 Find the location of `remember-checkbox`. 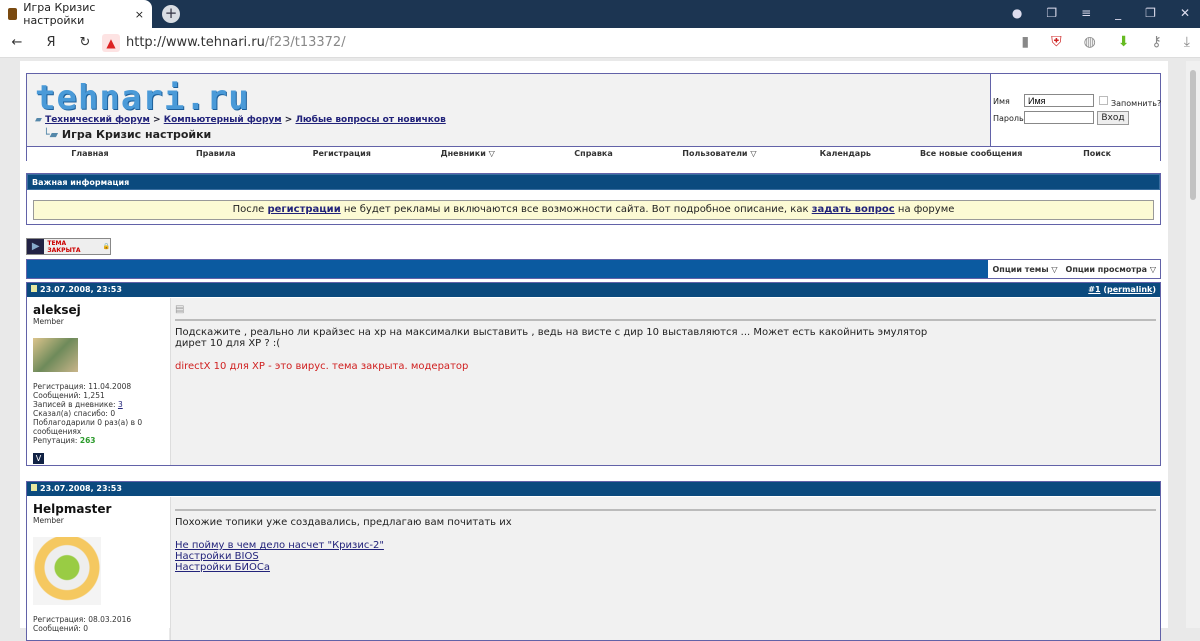

remember-checkbox is located at coordinates (1103, 100).